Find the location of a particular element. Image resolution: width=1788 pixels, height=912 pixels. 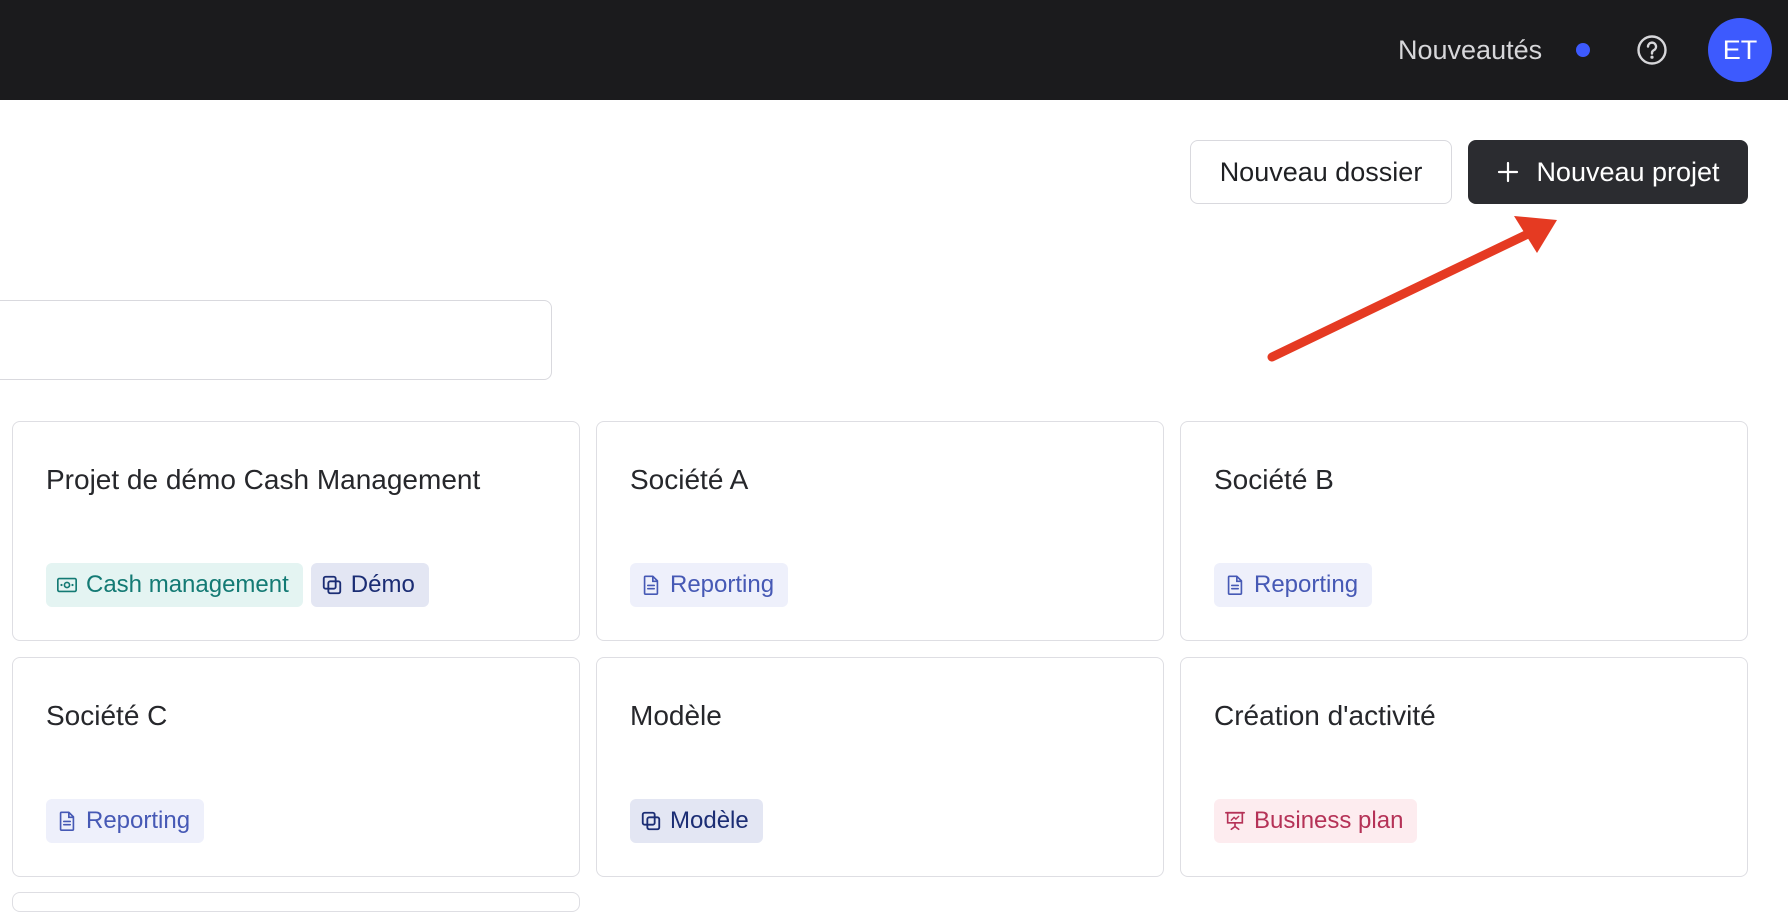

project-card-partial is located at coordinates (296, 902).